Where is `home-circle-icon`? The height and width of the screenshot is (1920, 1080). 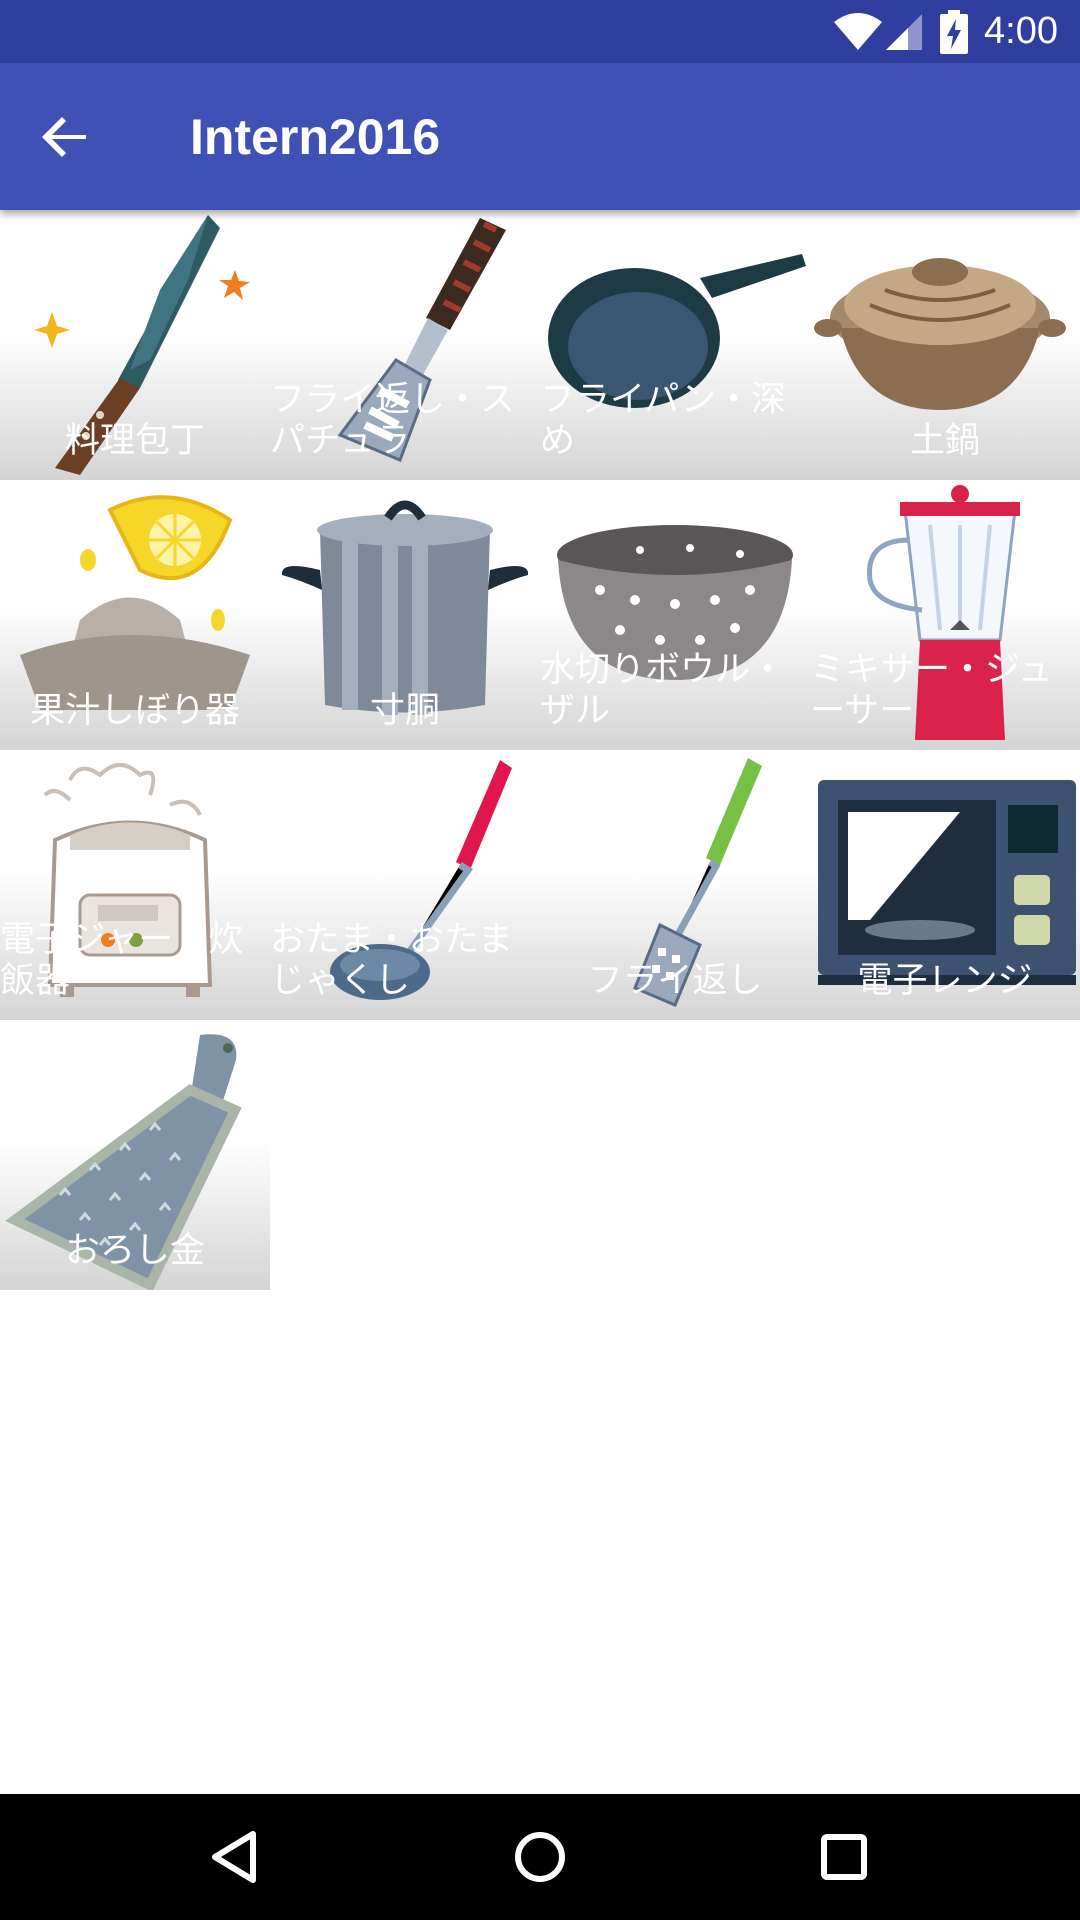
home-circle-icon is located at coordinates (540, 1857).